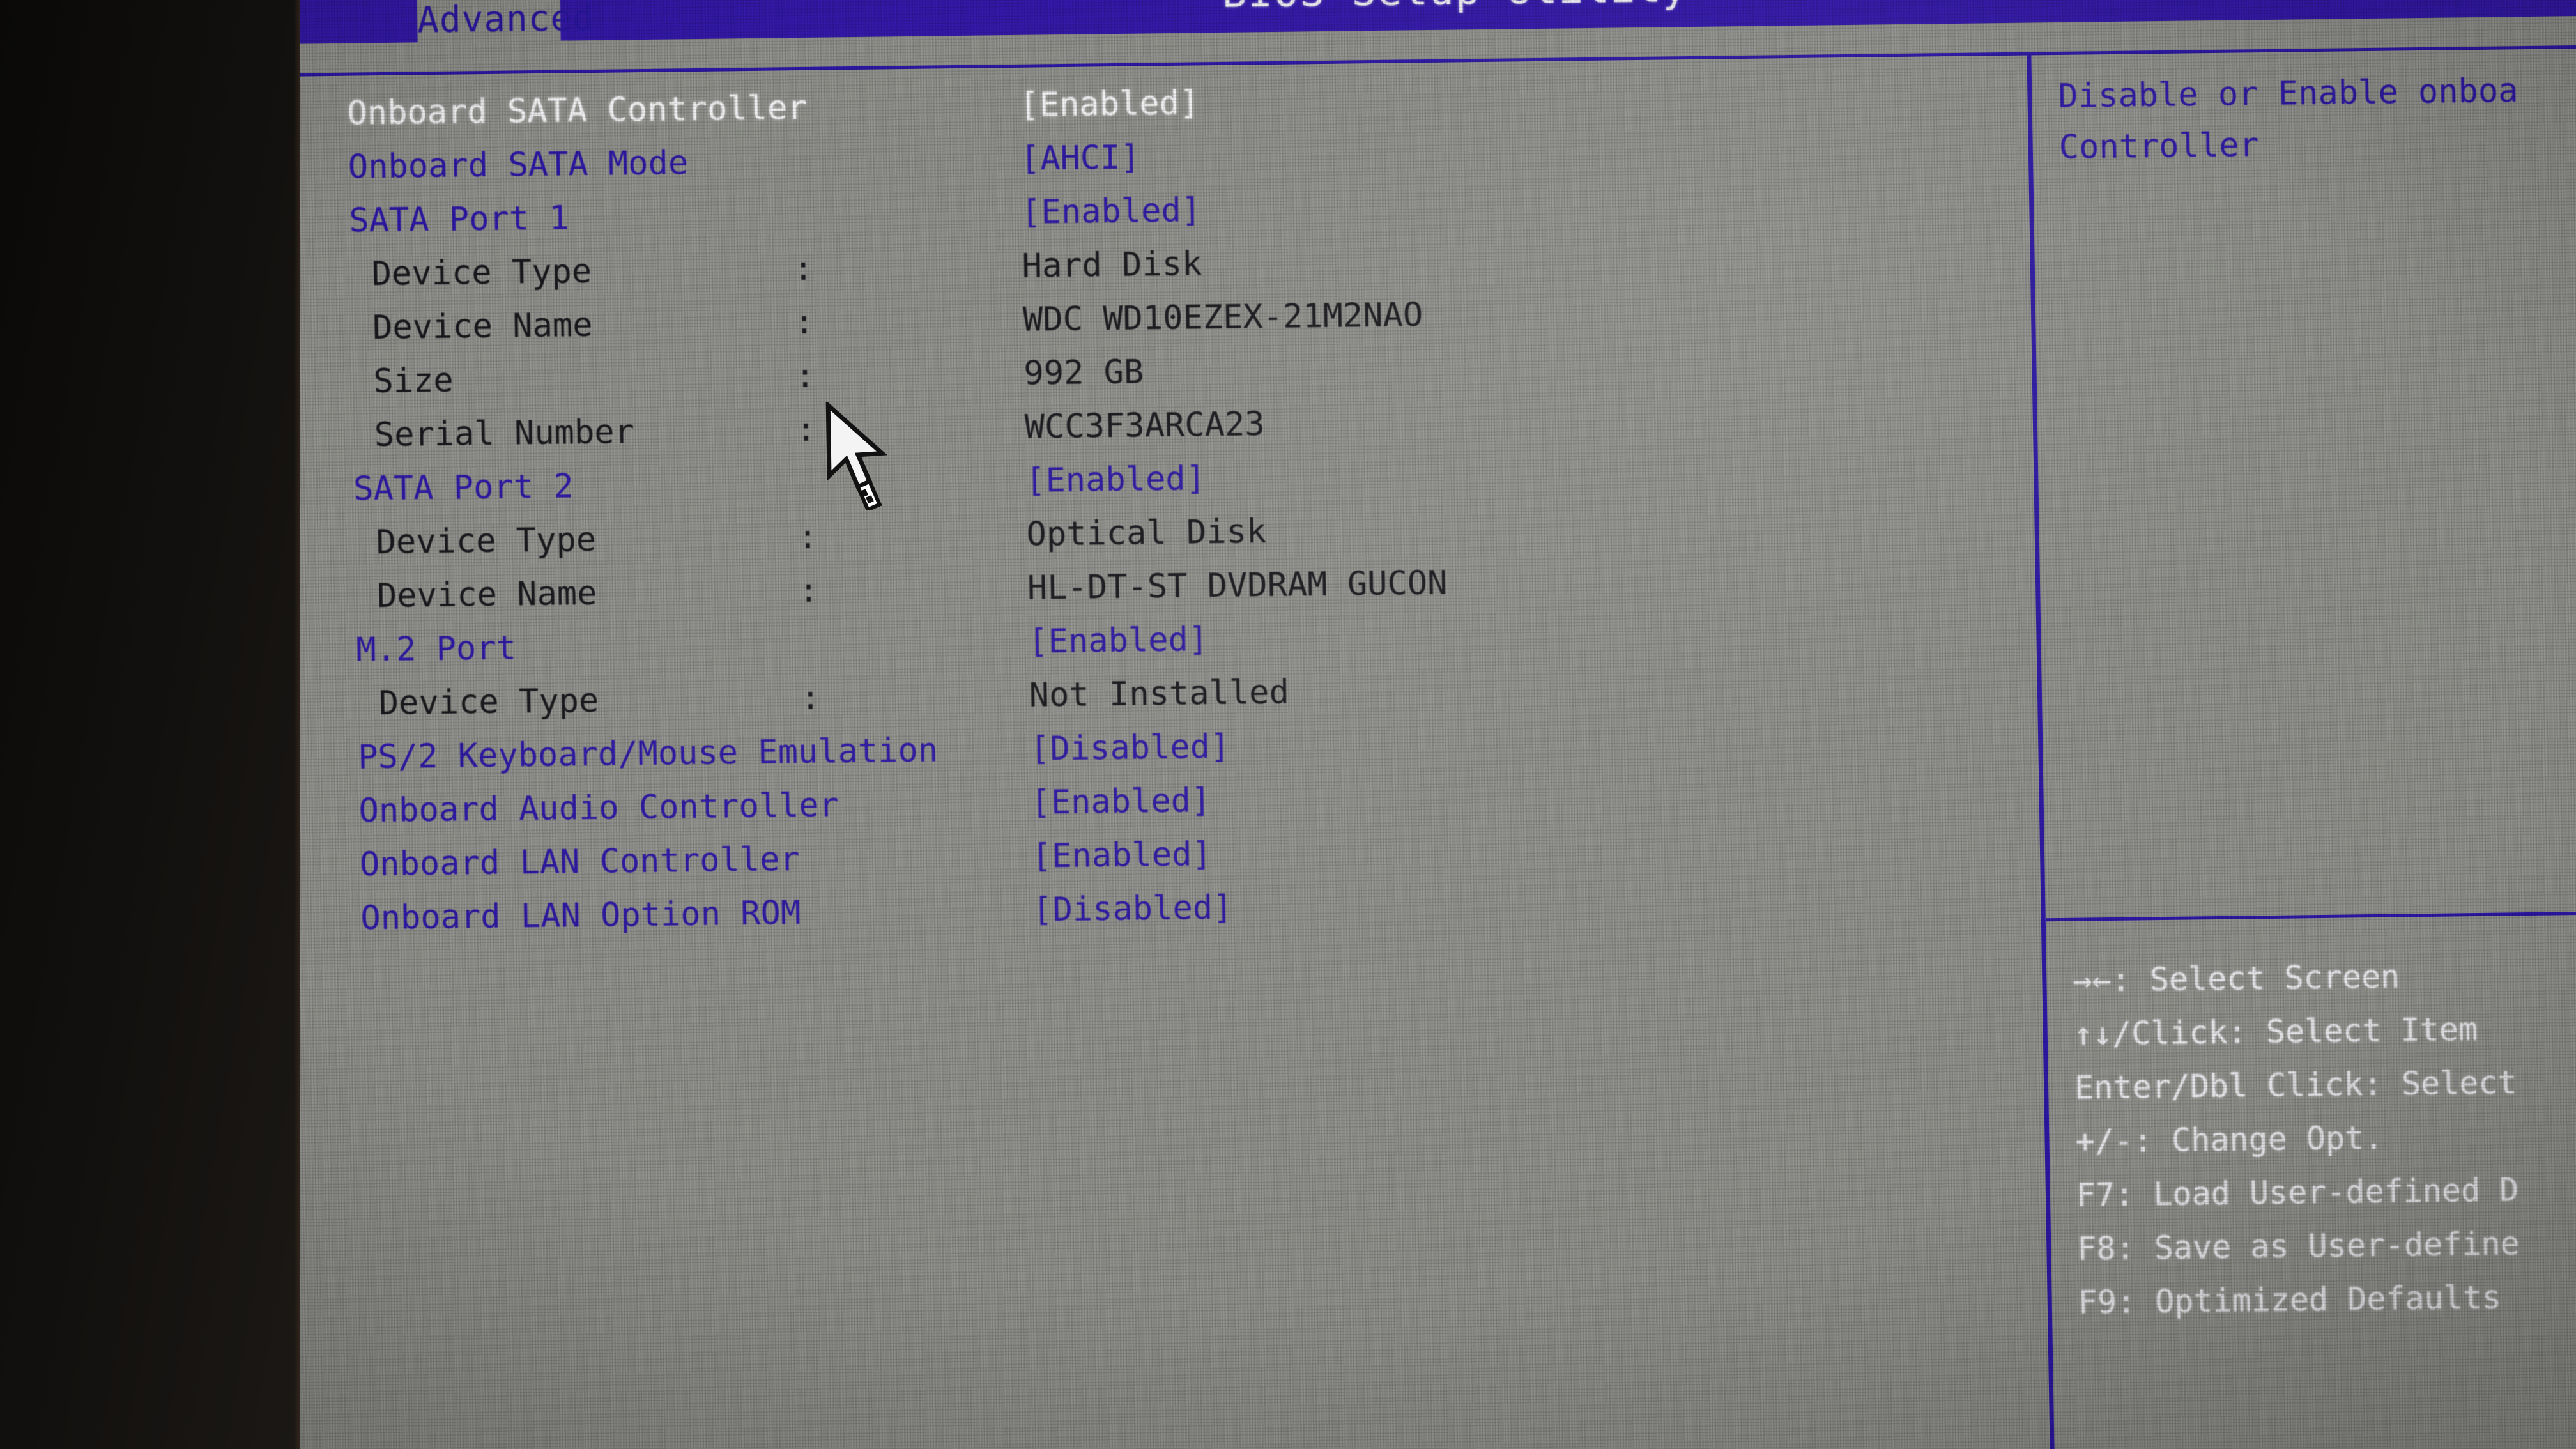 The width and height of the screenshot is (2576, 1449). What do you see at coordinates (580, 862) in the screenshot?
I see `setting-label: Onboard LAN Controller` at bounding box center [580, 862].